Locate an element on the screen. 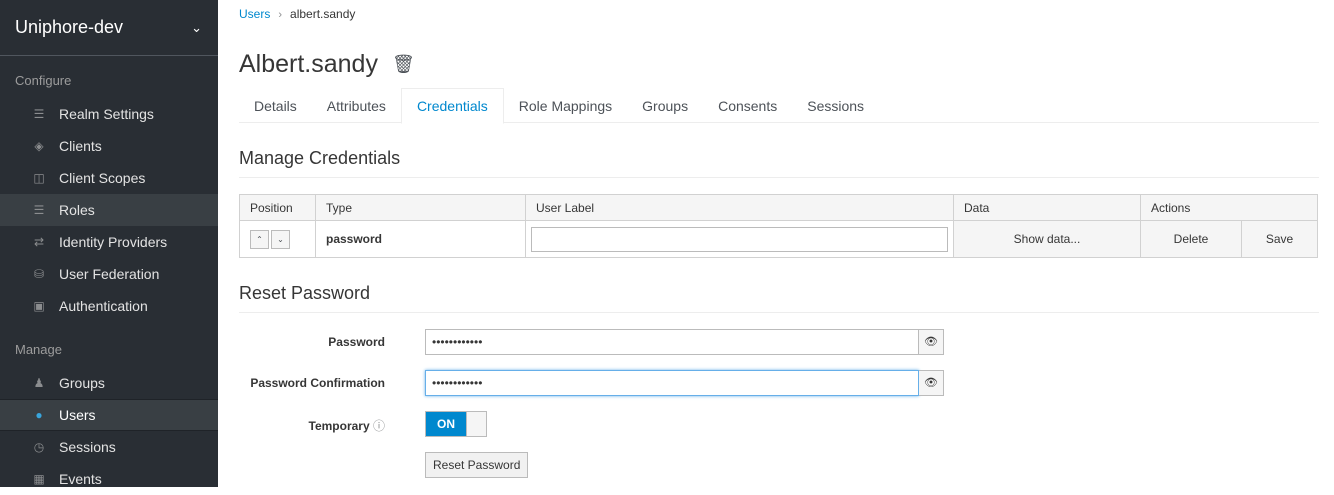  sidebar-item-events: ▦ Events is located at coordinates (109, 479).